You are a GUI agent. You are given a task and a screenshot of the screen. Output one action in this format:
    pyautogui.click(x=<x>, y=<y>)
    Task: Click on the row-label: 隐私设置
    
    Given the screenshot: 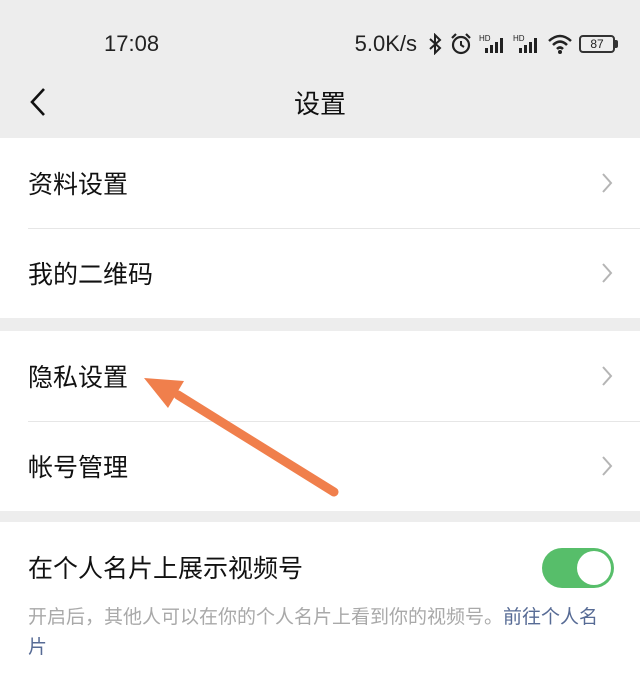 What is the action you would take?
    pyautogui.click(x=78, y=377)
    